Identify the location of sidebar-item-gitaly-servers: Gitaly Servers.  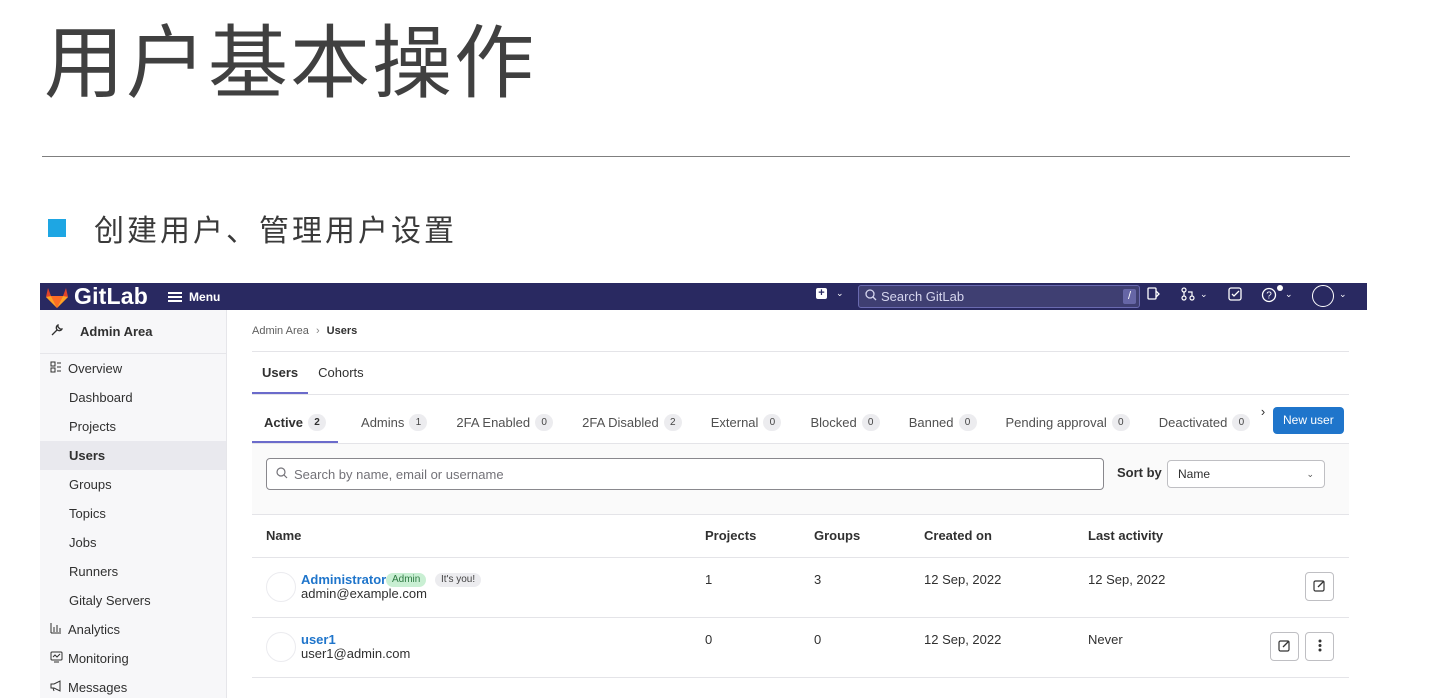
(133, 600).